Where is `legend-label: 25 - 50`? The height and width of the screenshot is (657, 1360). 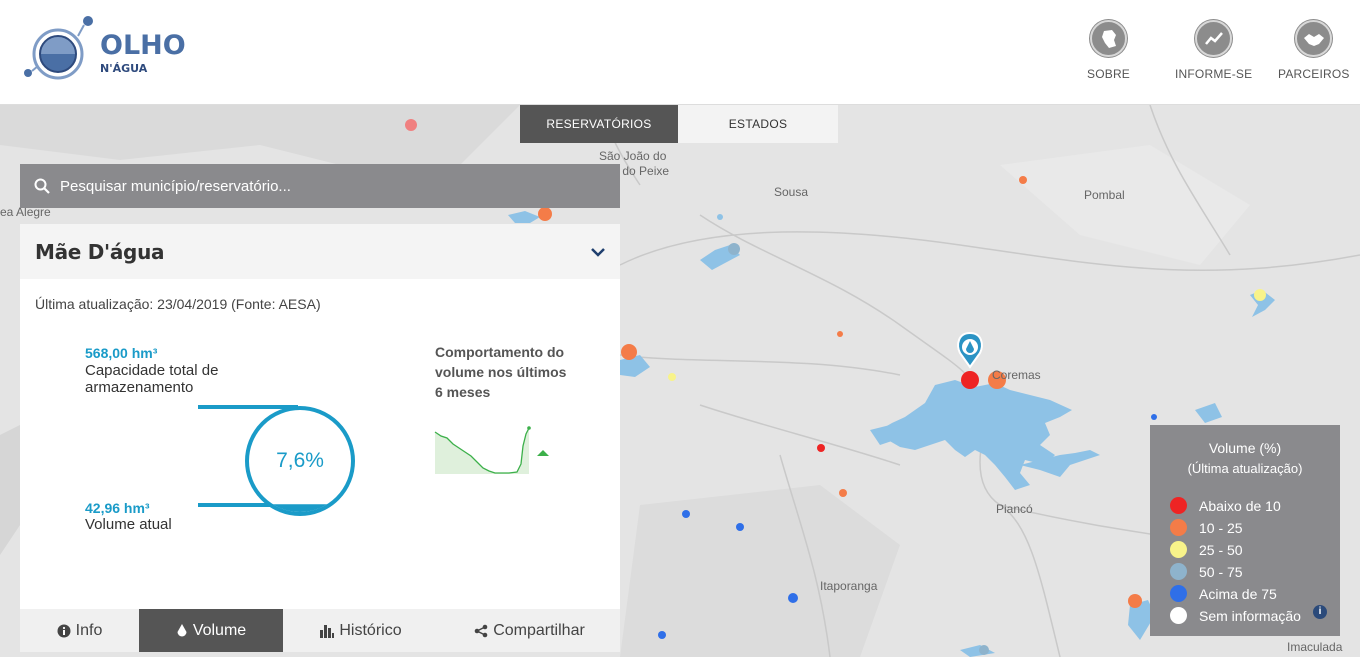
legend-label: 25 - 50 is located at coordinates (1221, 549).